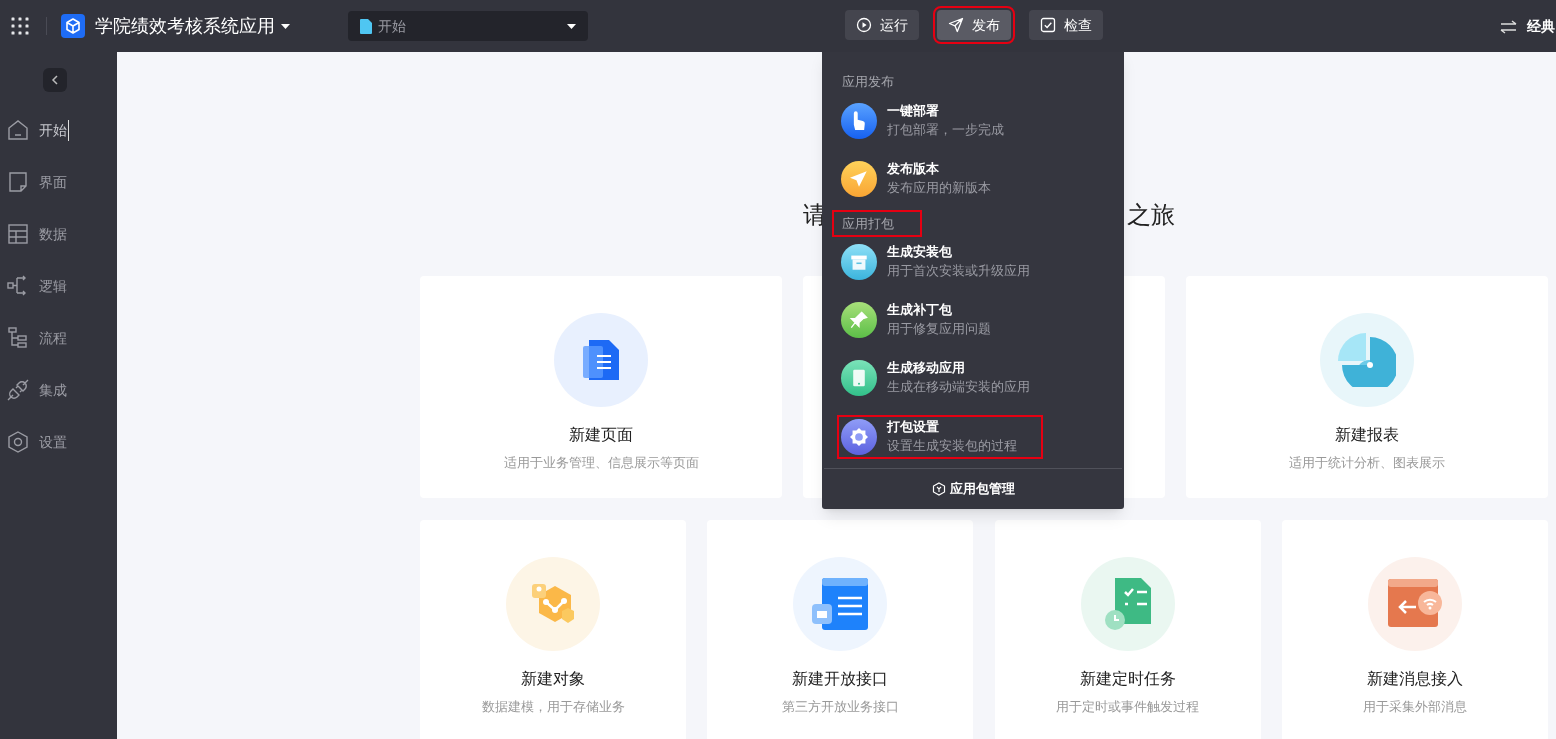 Image resolution: width=1556 pixels, height=739 pixels. What do you see at coordinates (37, 338) in the screenshot?
I see `sidebar-item: 流程` at bounding box center [37, 338].